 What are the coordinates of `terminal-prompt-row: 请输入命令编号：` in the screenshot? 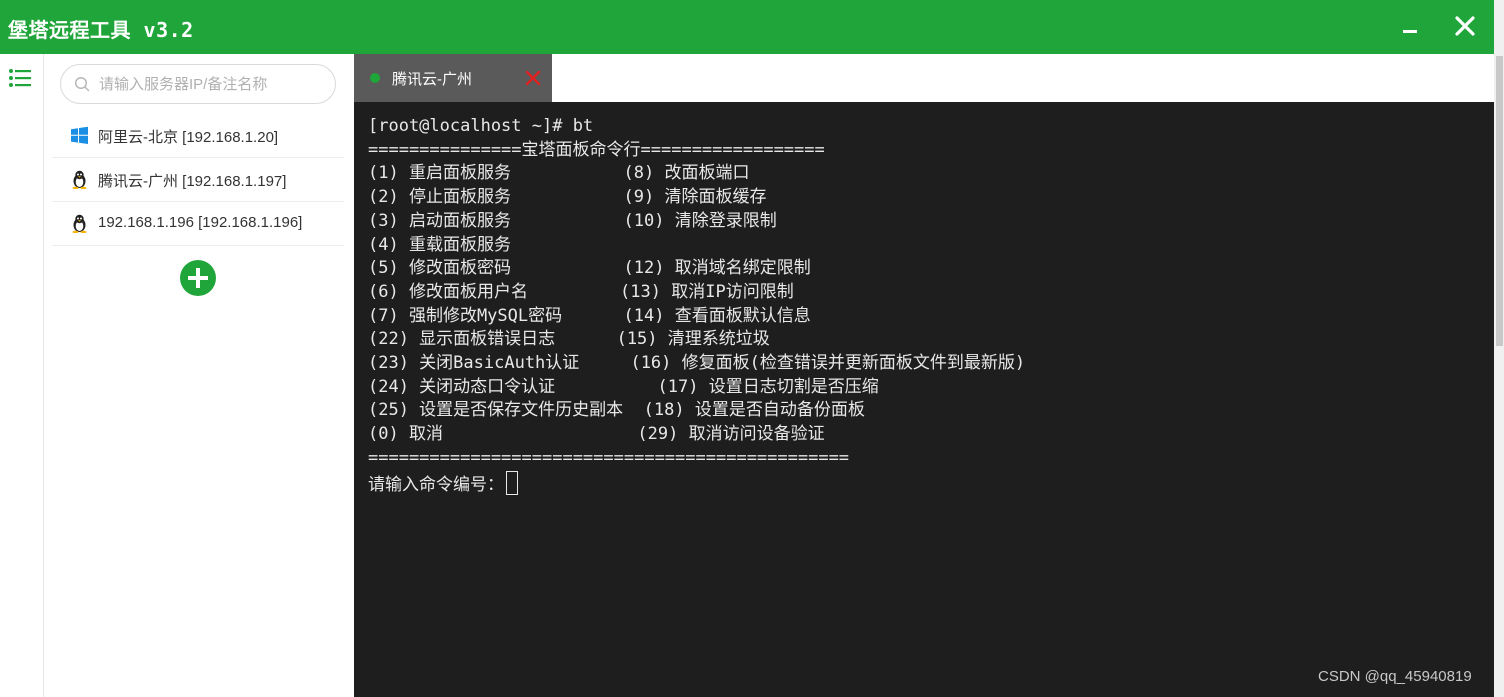 It's located at (443, 483).